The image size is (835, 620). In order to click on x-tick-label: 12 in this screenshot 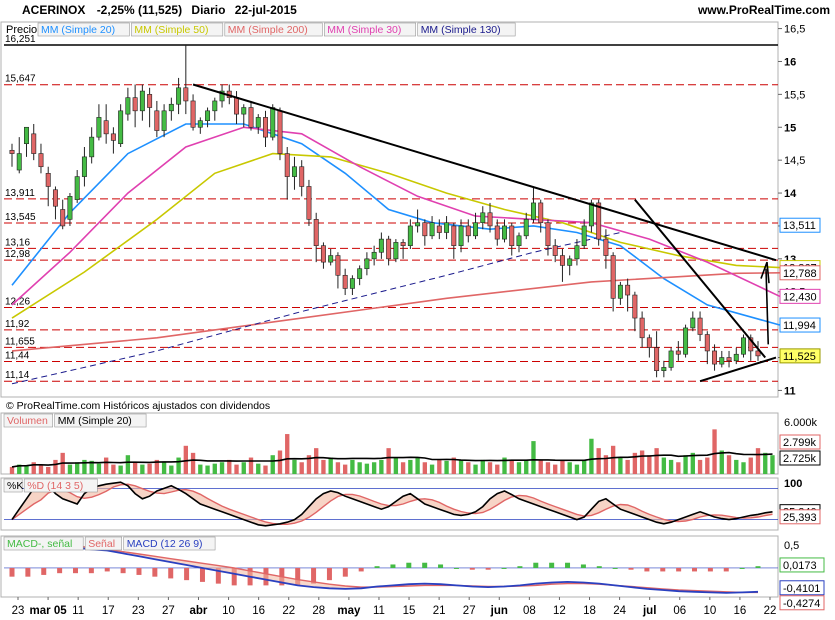, I will do `click(559, 611)`.